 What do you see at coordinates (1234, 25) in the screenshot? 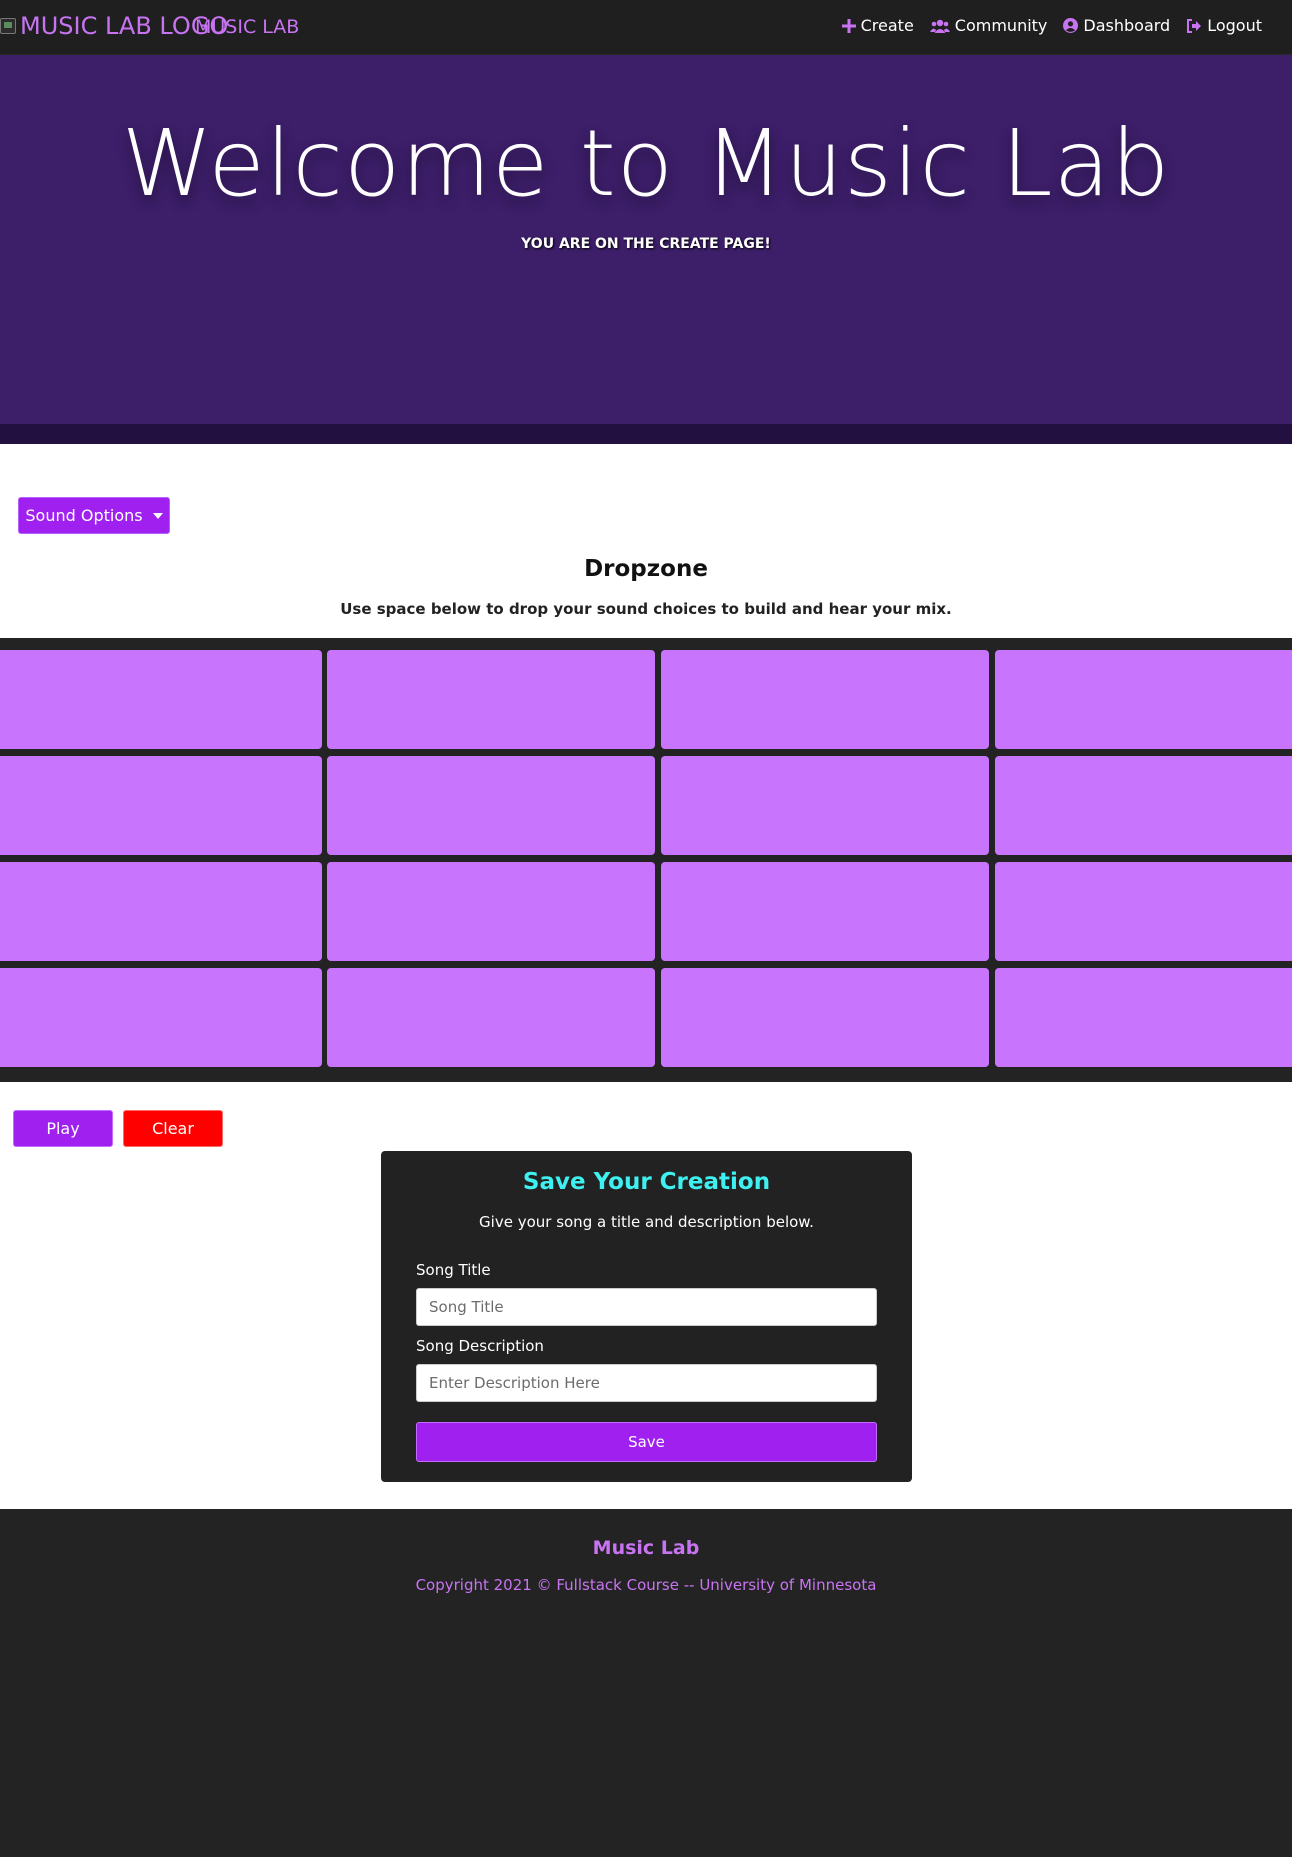
I see `nav-logout-label: Logout` at bounding box center [1234, 25].